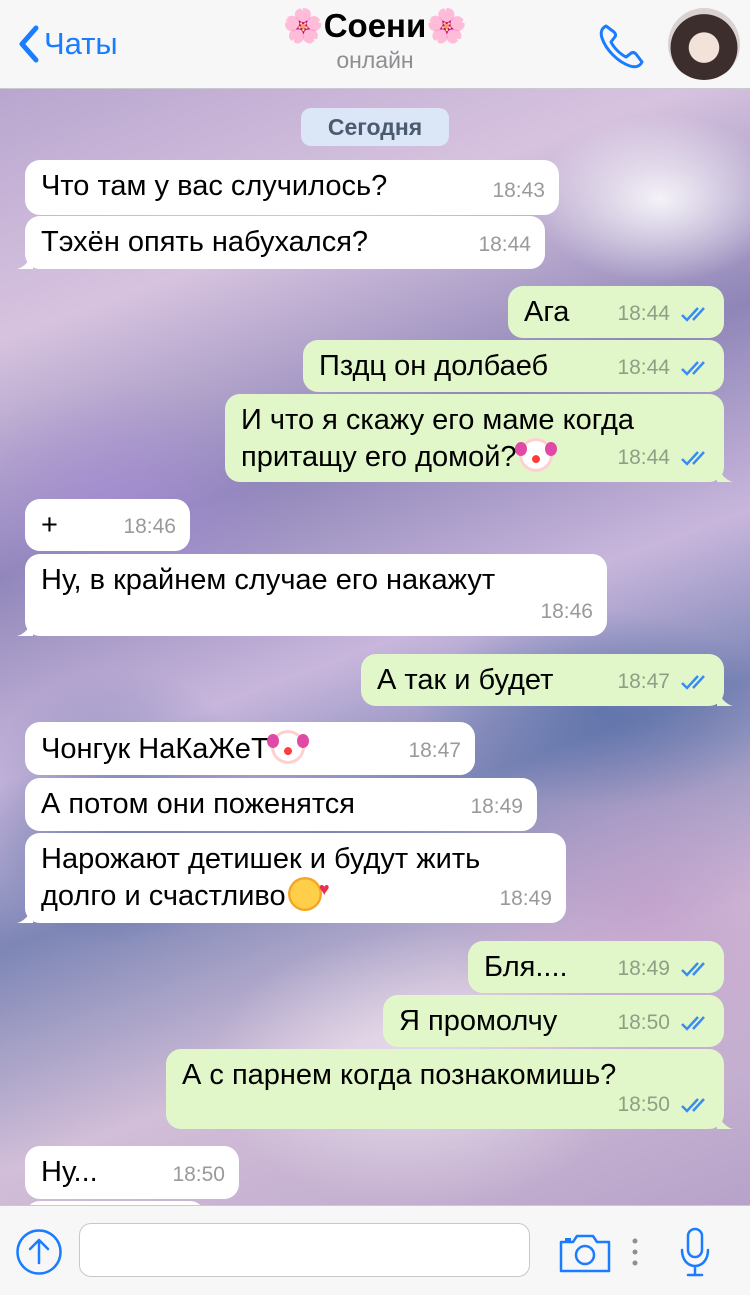 This screenshot has height=1295, width=750. What do you see at coordinates (399, 1075) in the screenshot?
I see `message-text: А с парнем когда познакомишь?` at bounding box center [399, 1075].